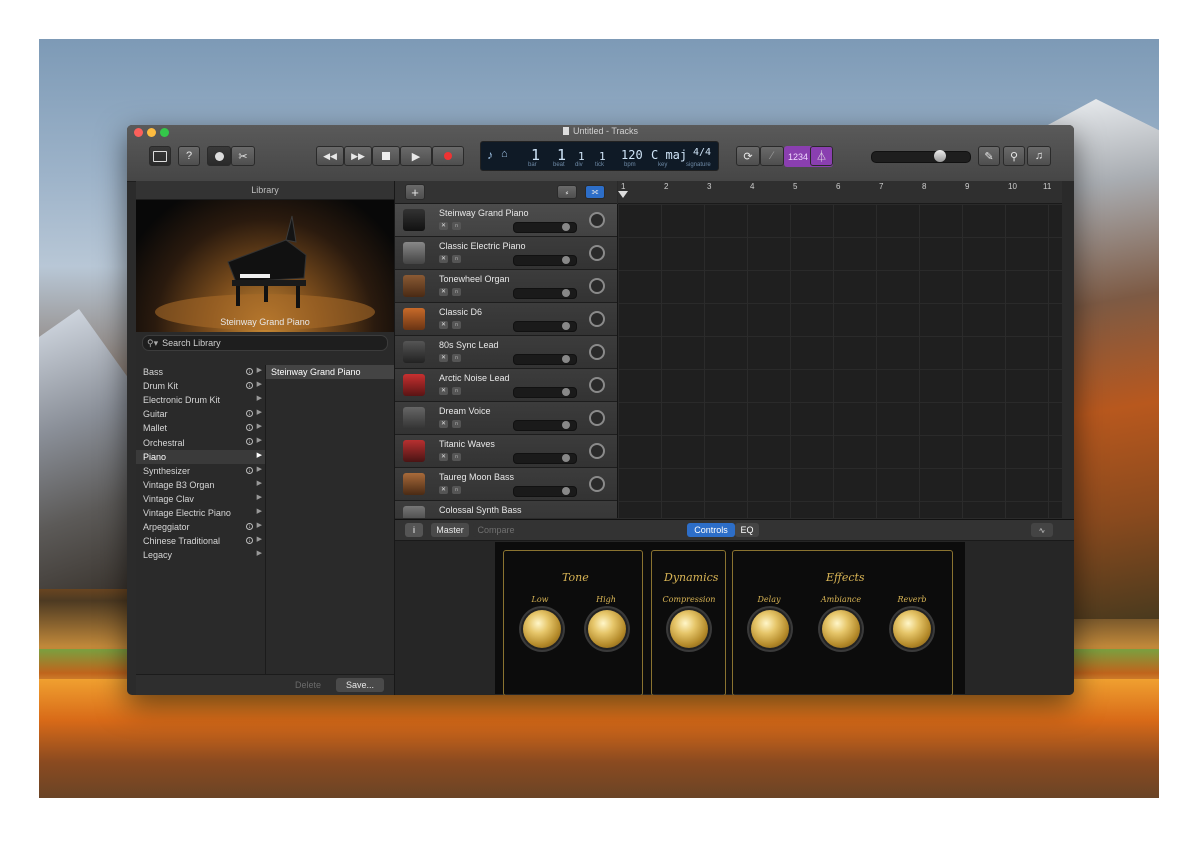 Image resolution: width=1200 pixels, height=842 pixels. What do you see at coordinates (506, 385) in the screenshot?
I see `track-row: Arctic Noise Lead ✕ ∩` at bounding box center [506, 385].